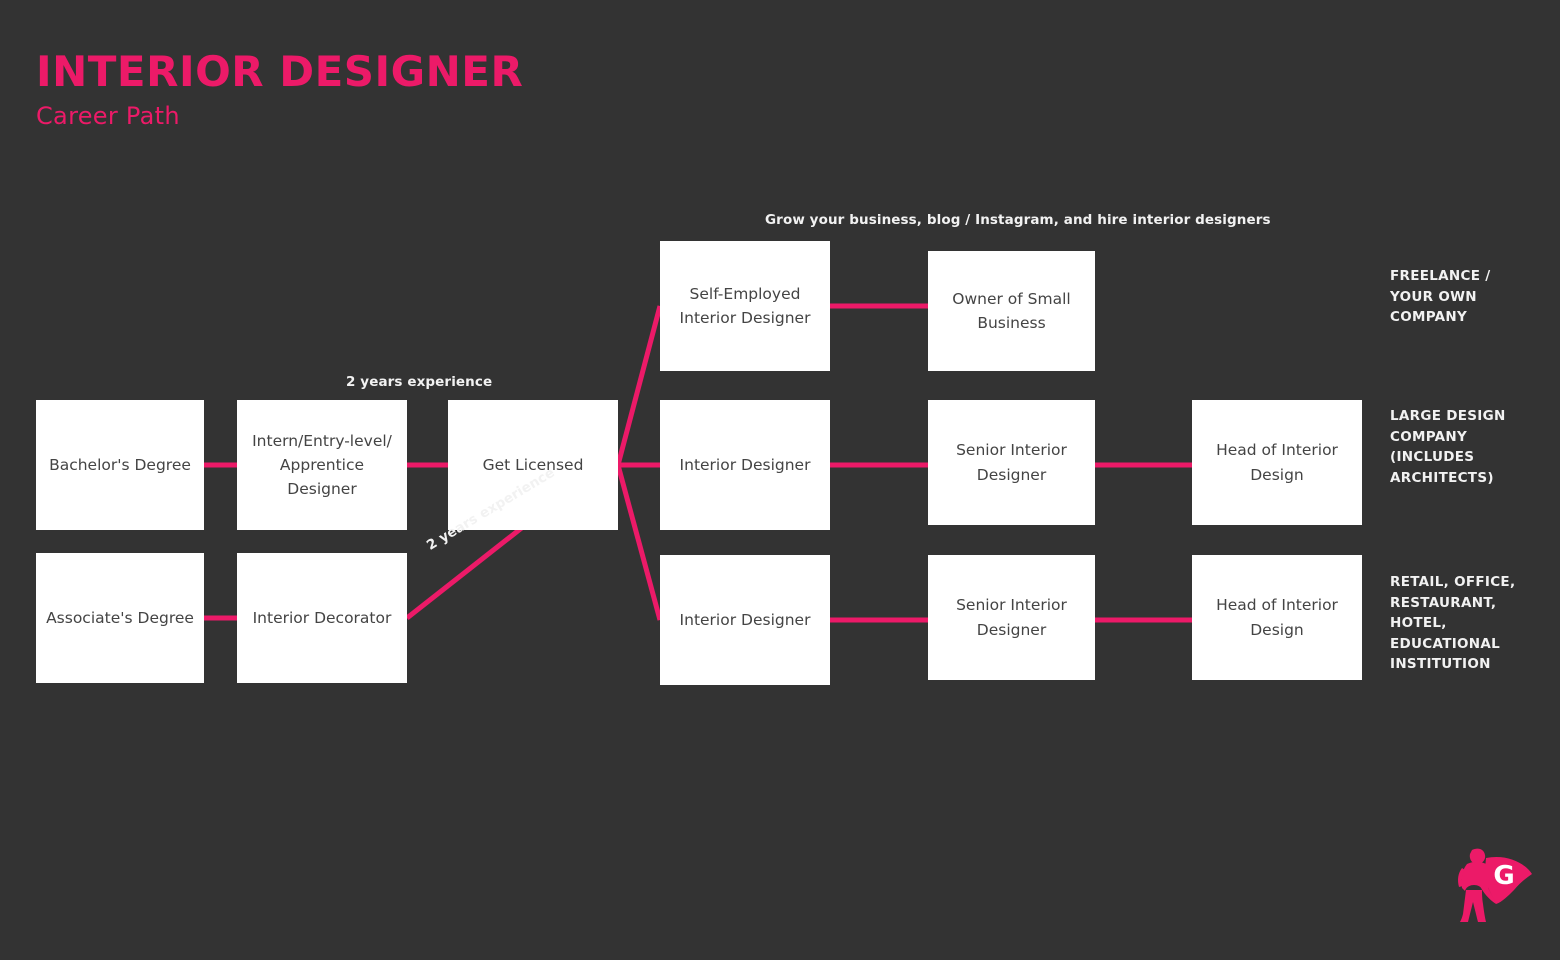 This screenshot has height=960, width=1560. What do you see at coordinates (639, 385) in the screenshot?
I see `connector-licensed-selfemployed` at bounding box center [639, 385].